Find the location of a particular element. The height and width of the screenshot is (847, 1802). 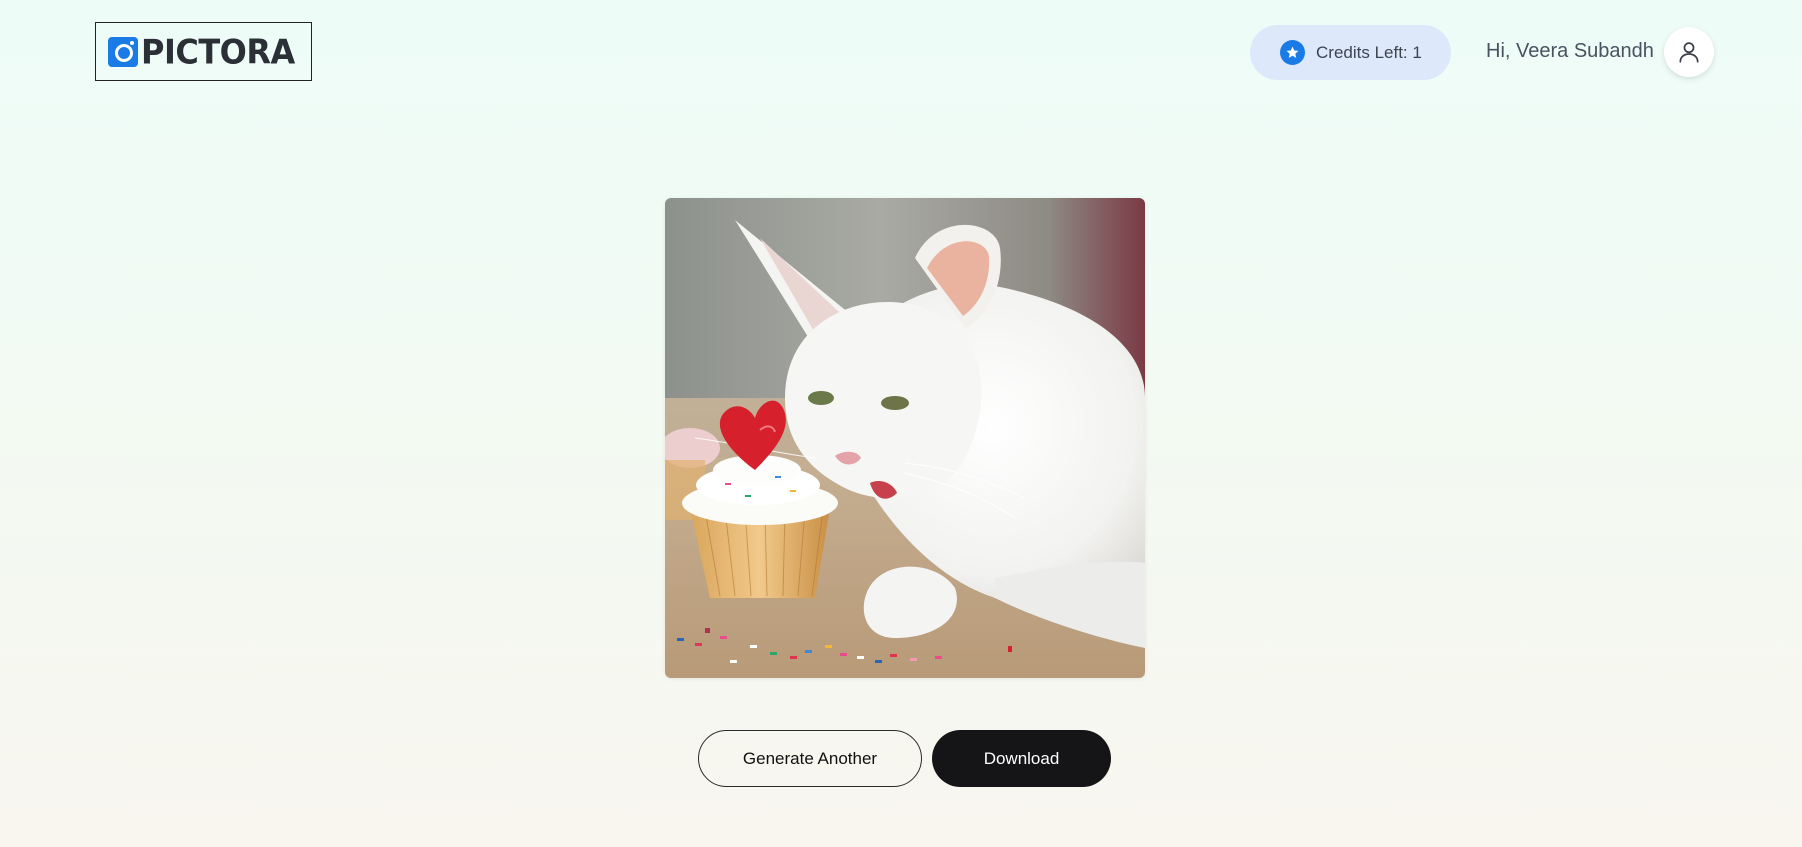

logo-text: PICTORA is located at coordinates (218, 51).